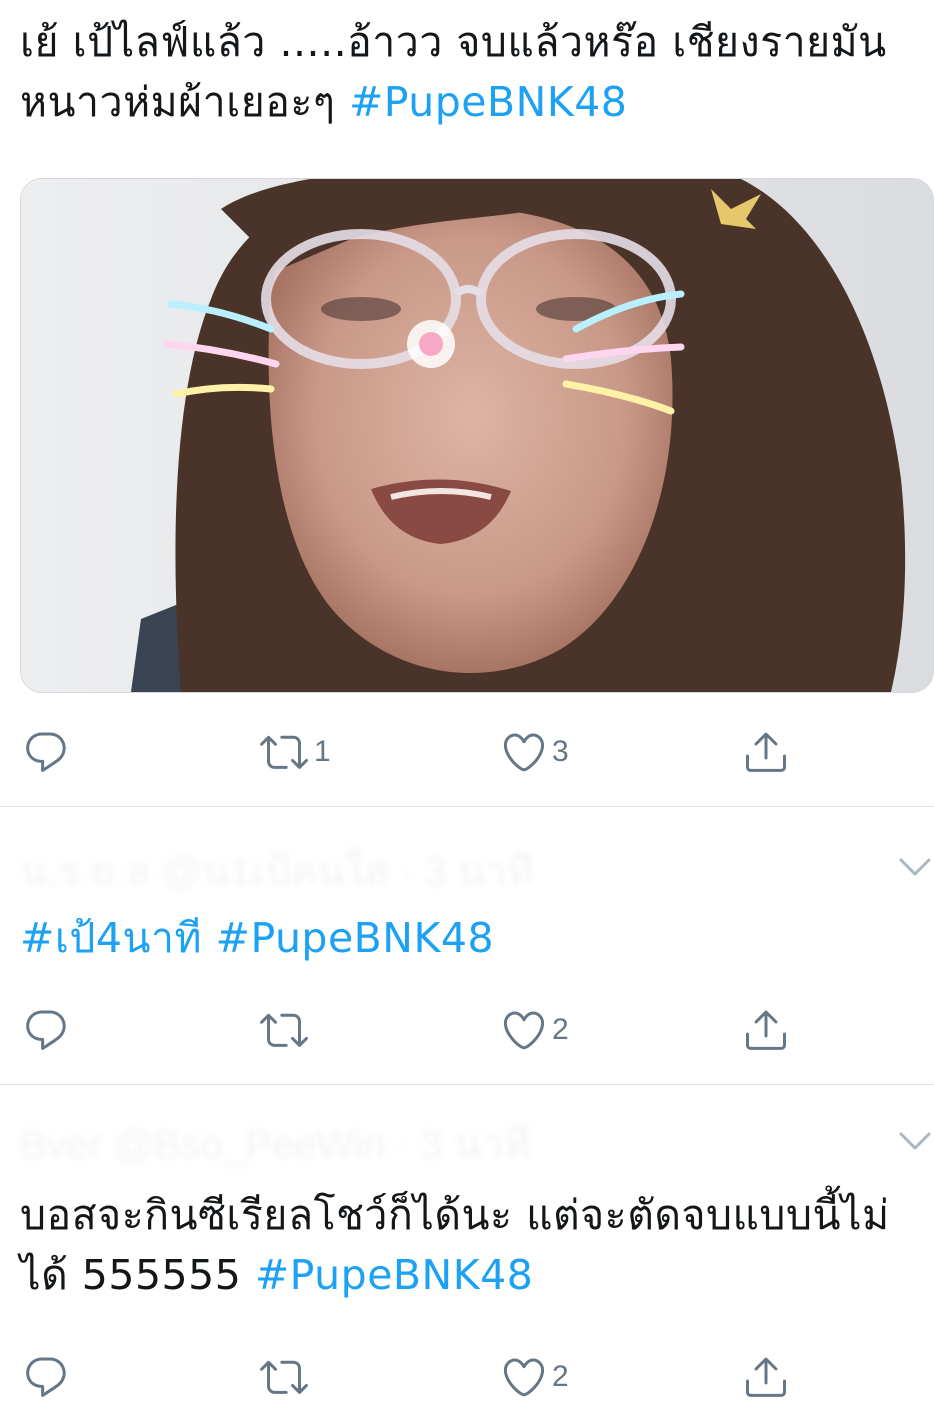 Image resolution: width=934 pixels, height=1426 pixels. What do you see at coordinates (275, 1145) in the screenshot?
I see `tweet-header: Bver @Bso_PeeWin · 3 นาที` at bounding box center [275, 1145].